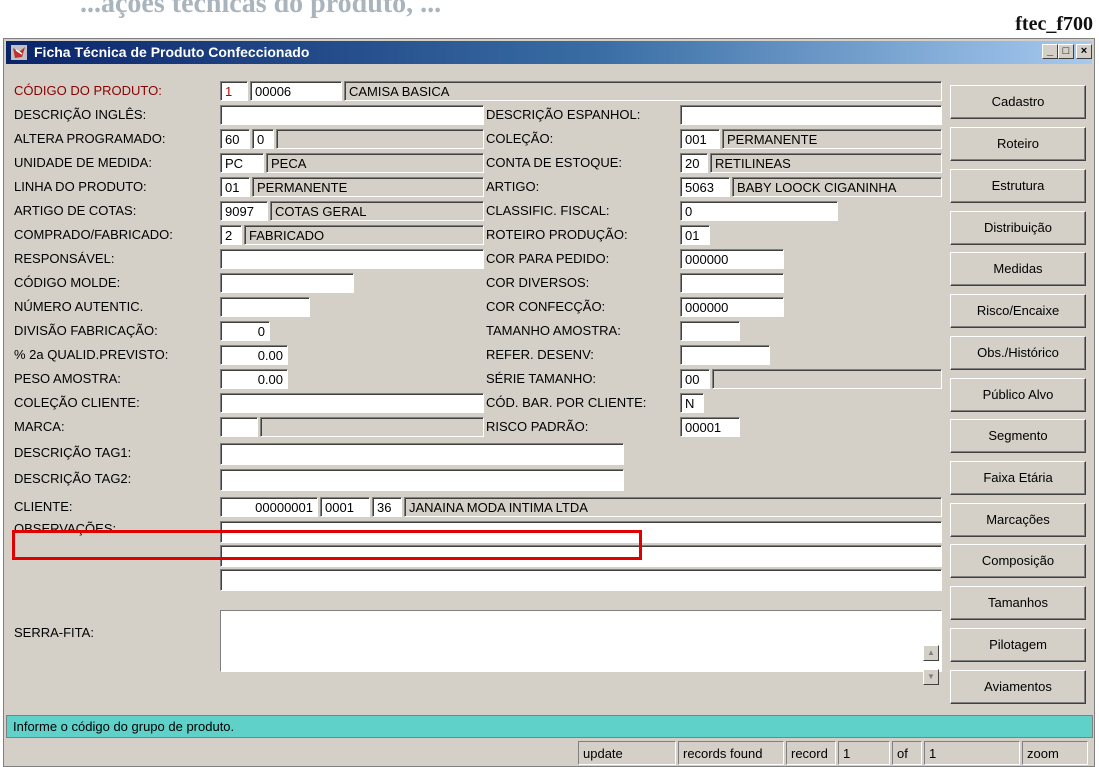 The height and width of the screenshot is (767, 1099). Describe the element at coordinates (811, 115) in the screenshot. I see `descricao-espanhol-input` at that location.